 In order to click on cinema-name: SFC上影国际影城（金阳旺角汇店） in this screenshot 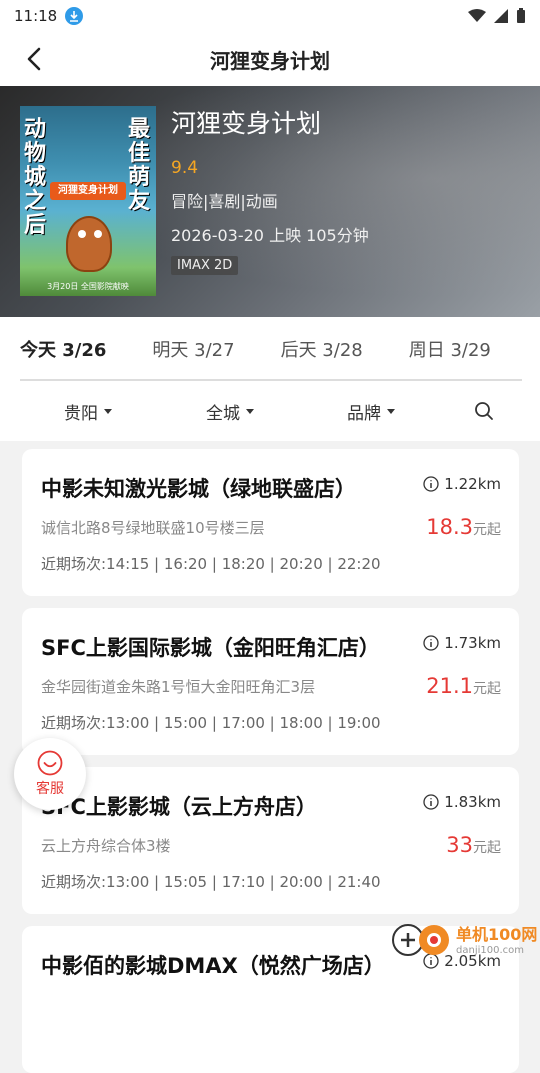, I will do `click(210, 647)`.